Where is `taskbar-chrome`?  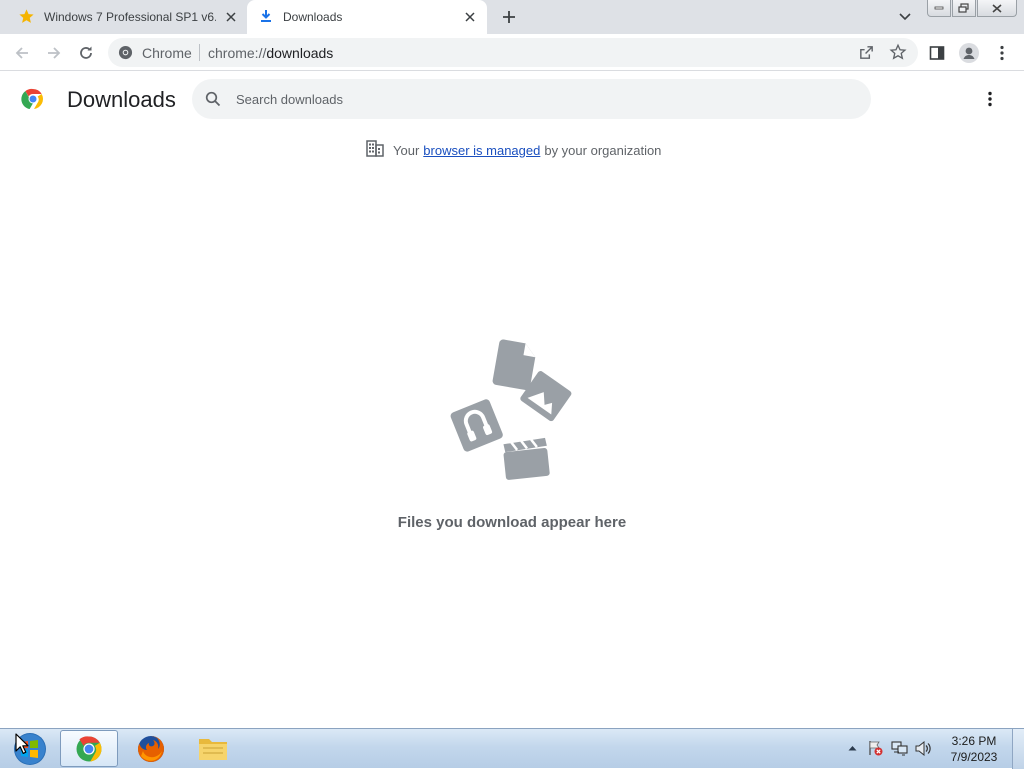
taskbar-chrome is located at coordinates (89, 748).